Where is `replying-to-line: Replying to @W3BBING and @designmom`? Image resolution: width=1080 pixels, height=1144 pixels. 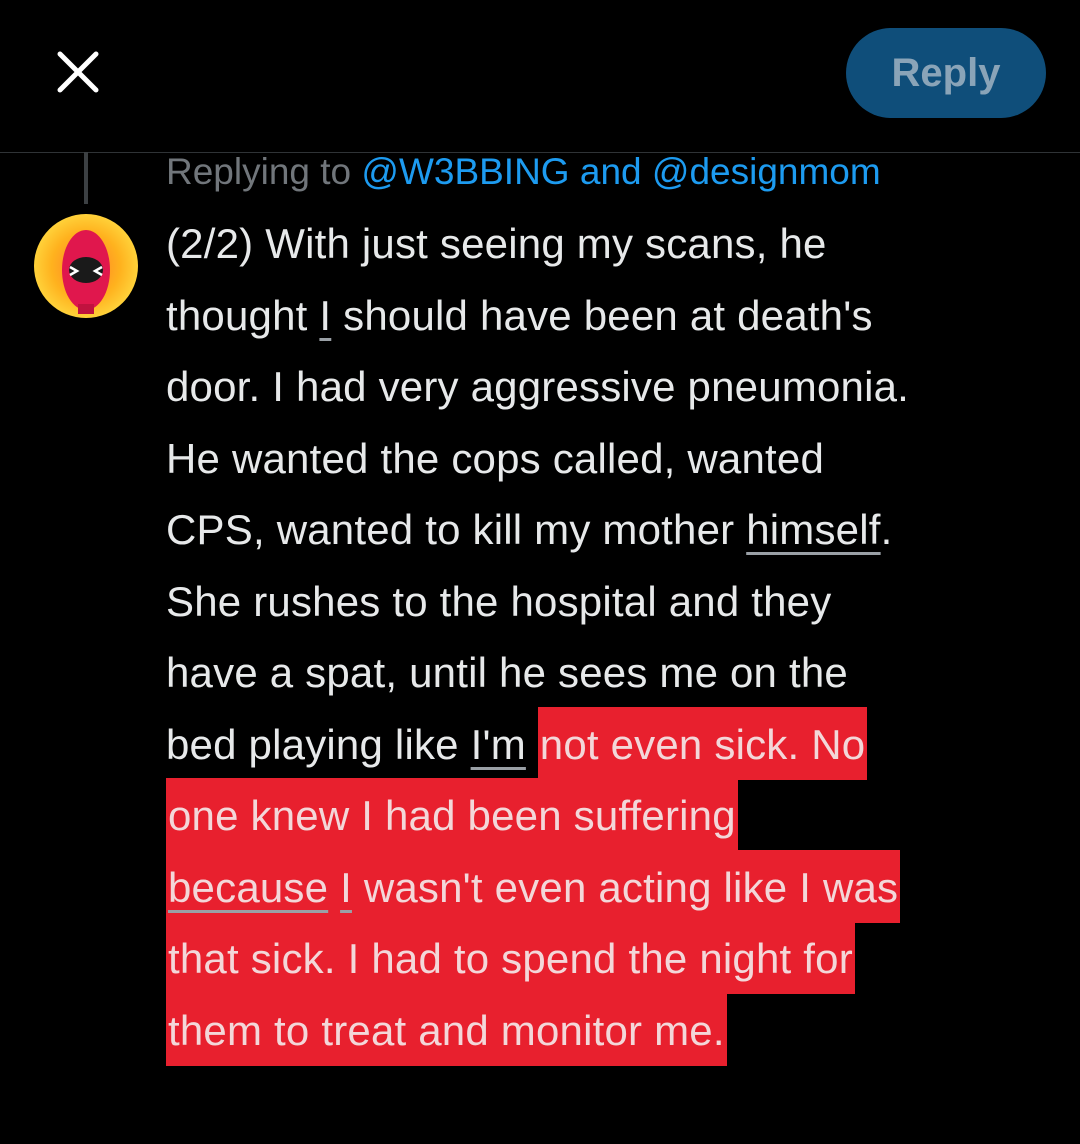 replying-to-line: Replying to @W3BBING and @designmom is located at coordinates (523, 172).